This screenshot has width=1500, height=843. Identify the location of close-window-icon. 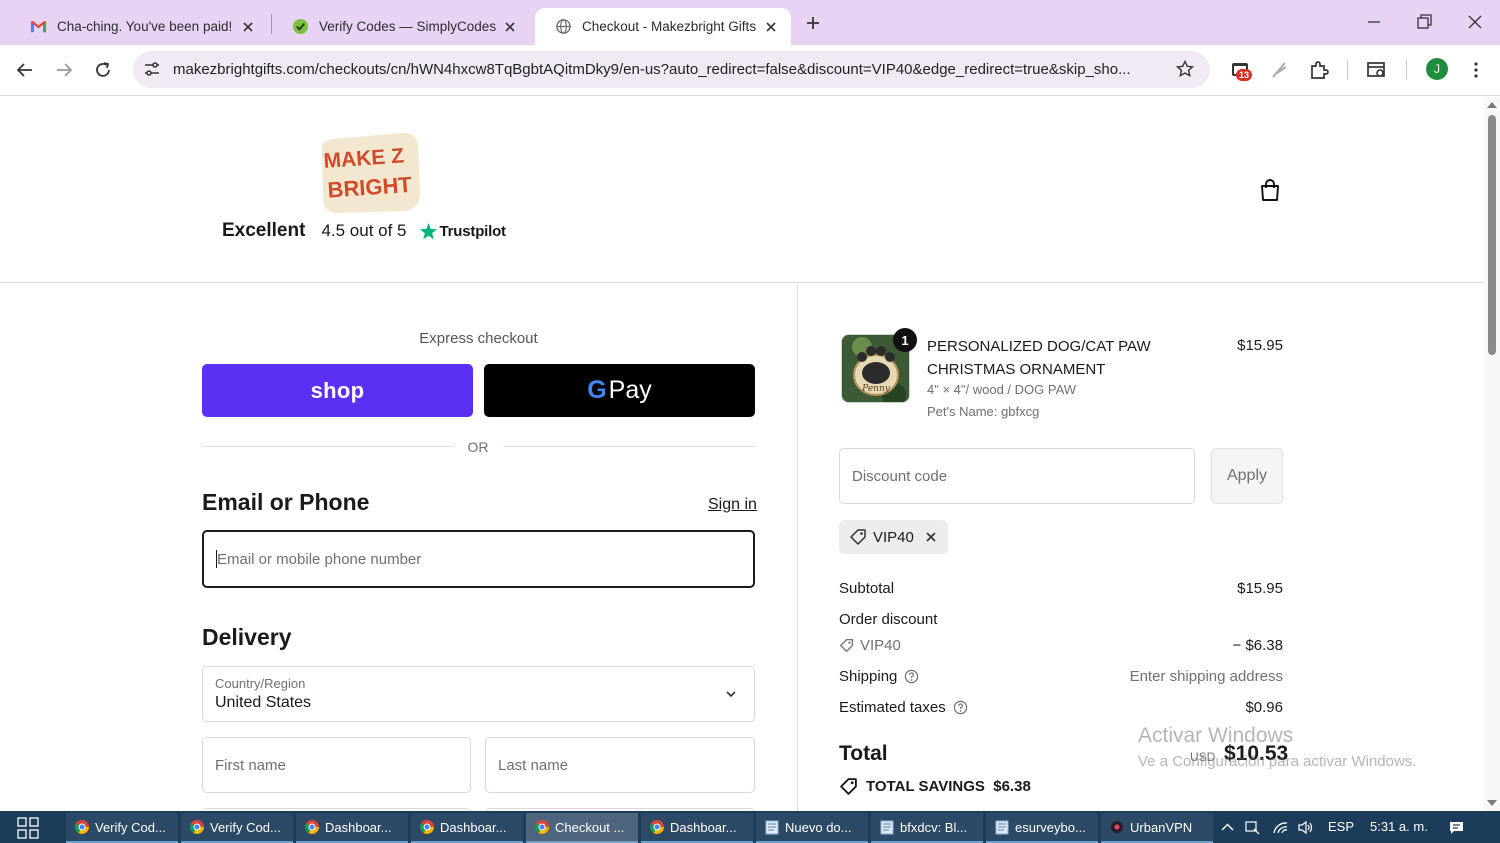
(1475, 22).